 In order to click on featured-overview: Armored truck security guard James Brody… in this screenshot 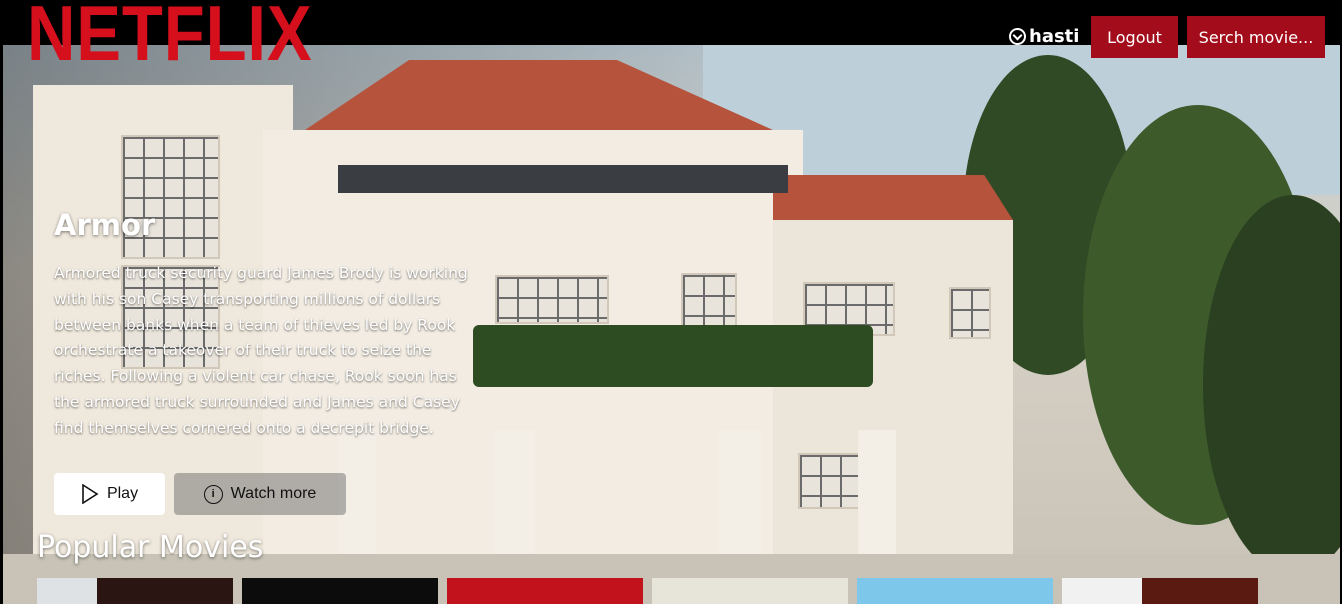, I will do `click(261, 350)`.